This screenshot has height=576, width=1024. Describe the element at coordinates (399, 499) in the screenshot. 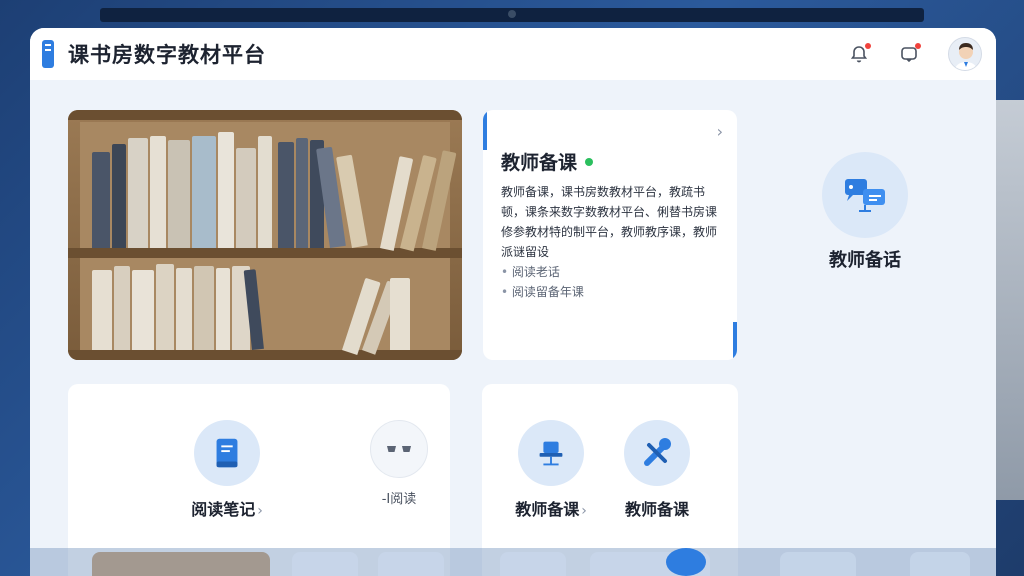

I see `tile-label-text: -I阅读` at that location.